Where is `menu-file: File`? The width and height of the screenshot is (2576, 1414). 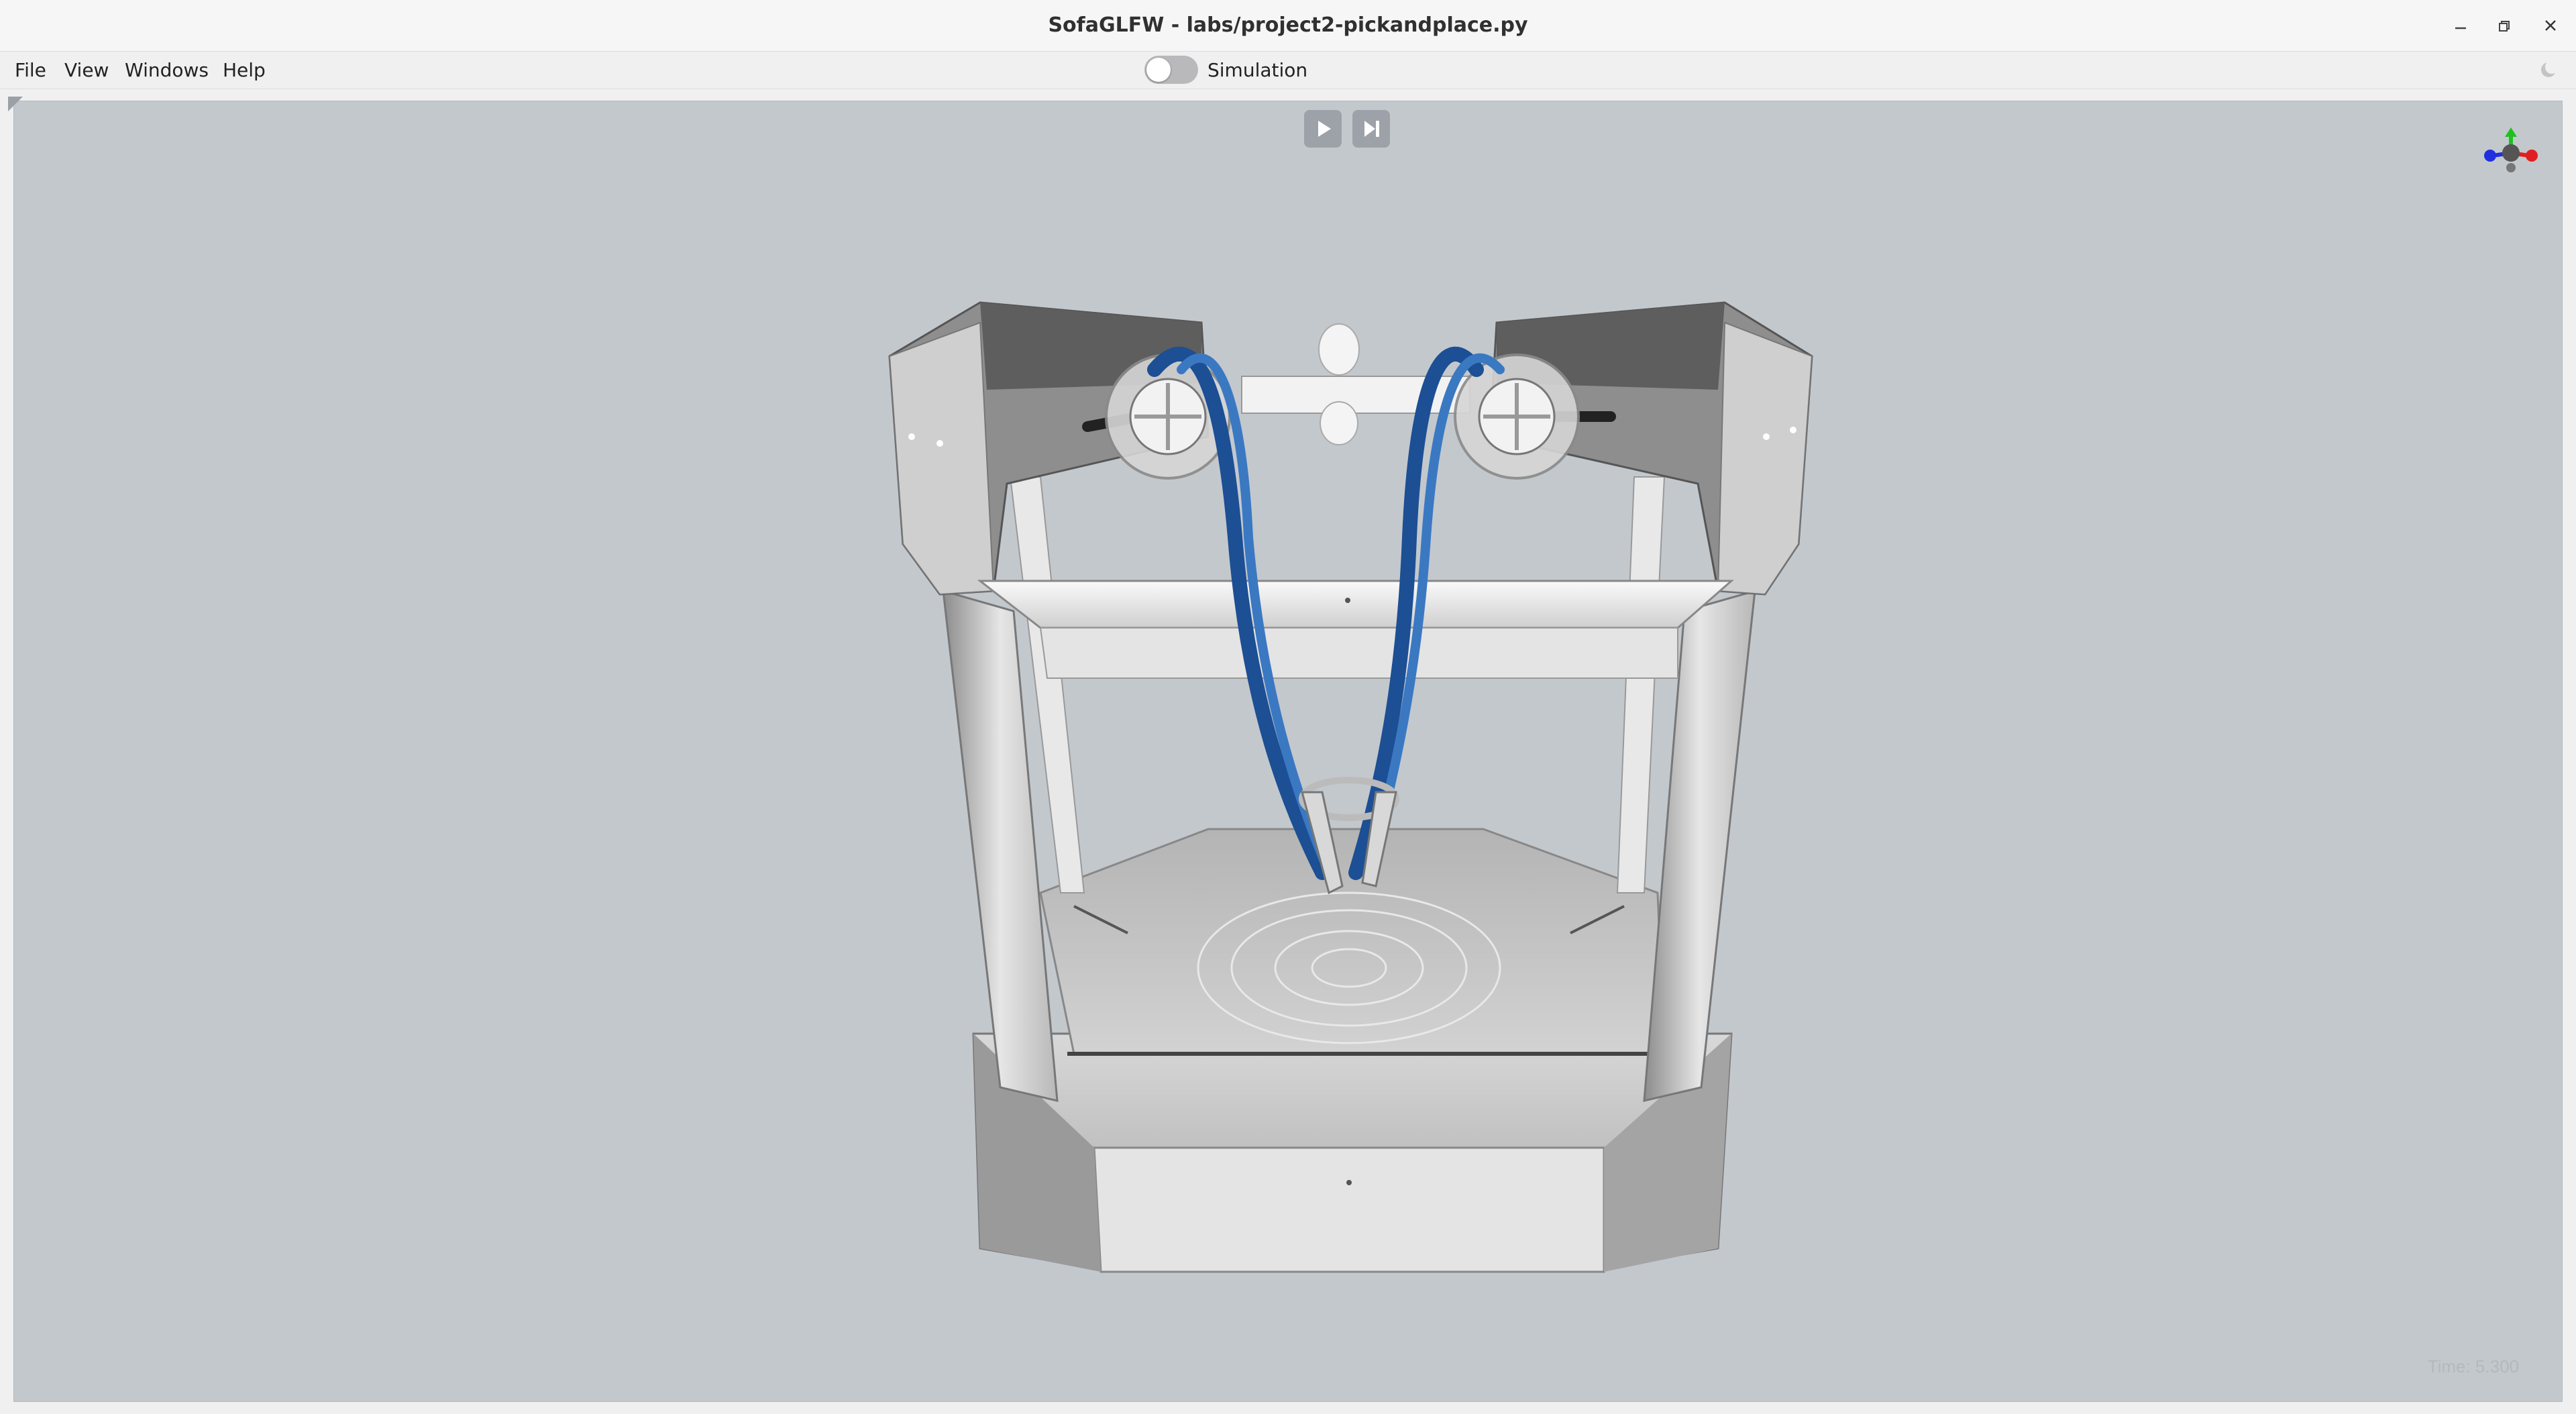 menu-file: File is located at coordinates (30, 70).